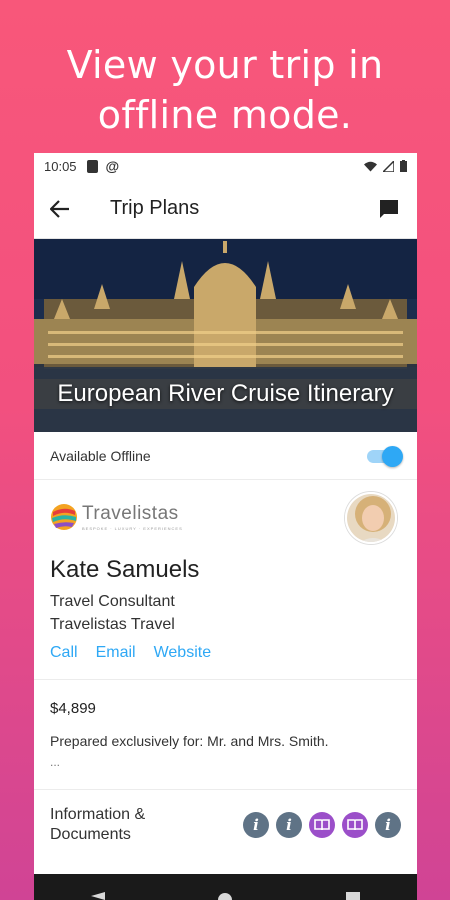  What do you see at coordinates (225, 209) in the screenshot?
I see `app-bar: Trip Plans` at bounding box center [225, 209].